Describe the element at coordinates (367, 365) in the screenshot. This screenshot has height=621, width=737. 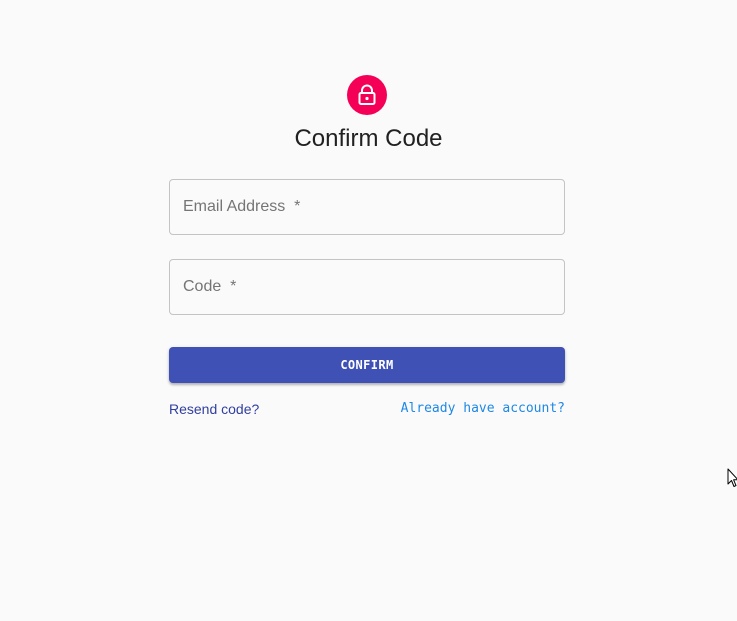
I see `confirm-button: CONFIRM` at that location.